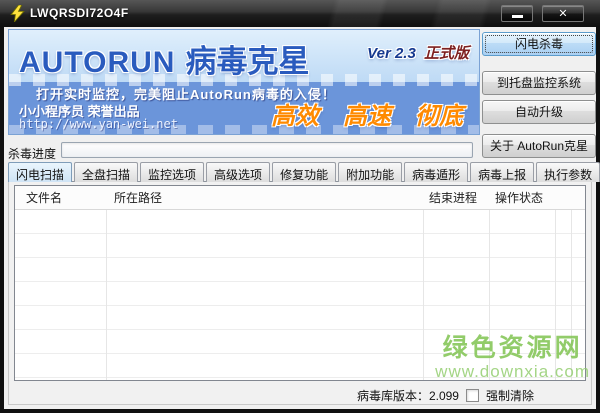 This screenshot has width=600, height=413. I want to click on logo-text-cn: 病毒克星, so click(247, 61).